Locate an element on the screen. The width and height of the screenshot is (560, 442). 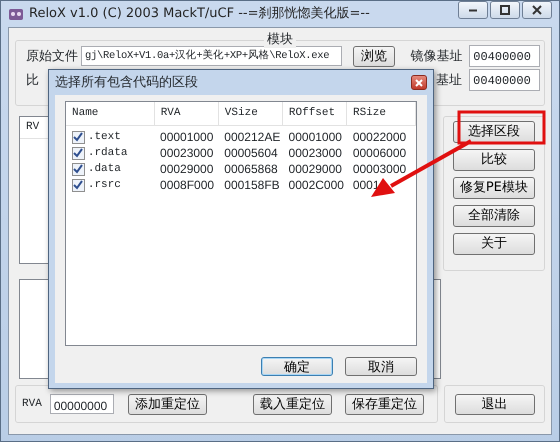
column-header: RSize is located at coordinates (381, 113).